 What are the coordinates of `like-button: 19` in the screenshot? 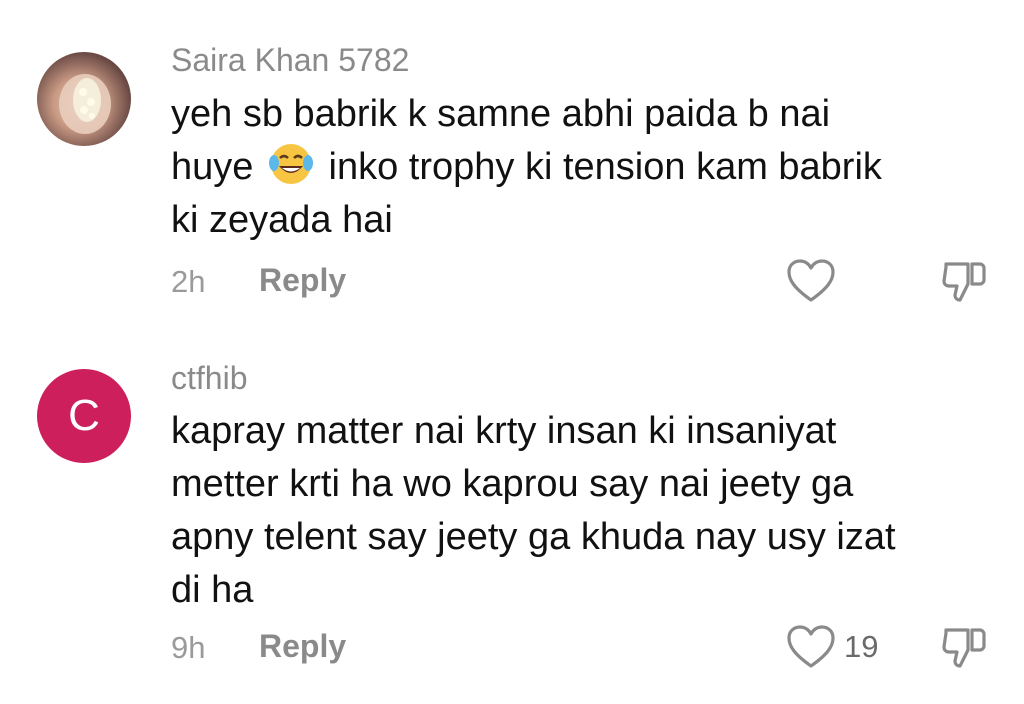 It's located at (832, 647).